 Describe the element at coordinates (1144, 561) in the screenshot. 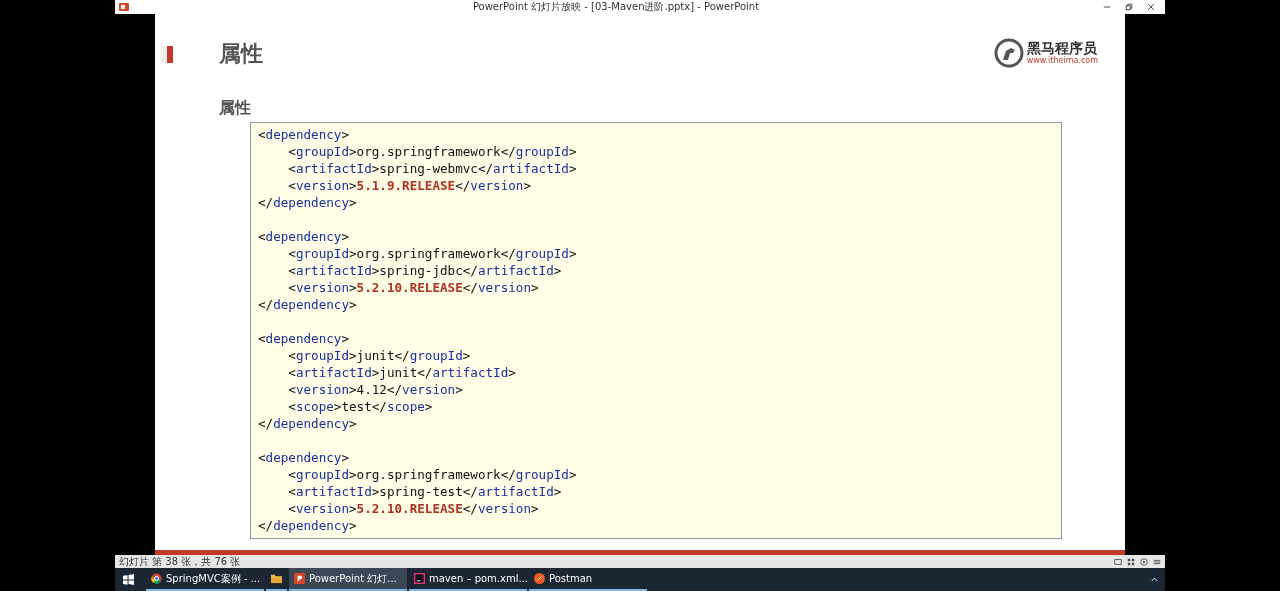

I see `slideshow-icon` at that location.